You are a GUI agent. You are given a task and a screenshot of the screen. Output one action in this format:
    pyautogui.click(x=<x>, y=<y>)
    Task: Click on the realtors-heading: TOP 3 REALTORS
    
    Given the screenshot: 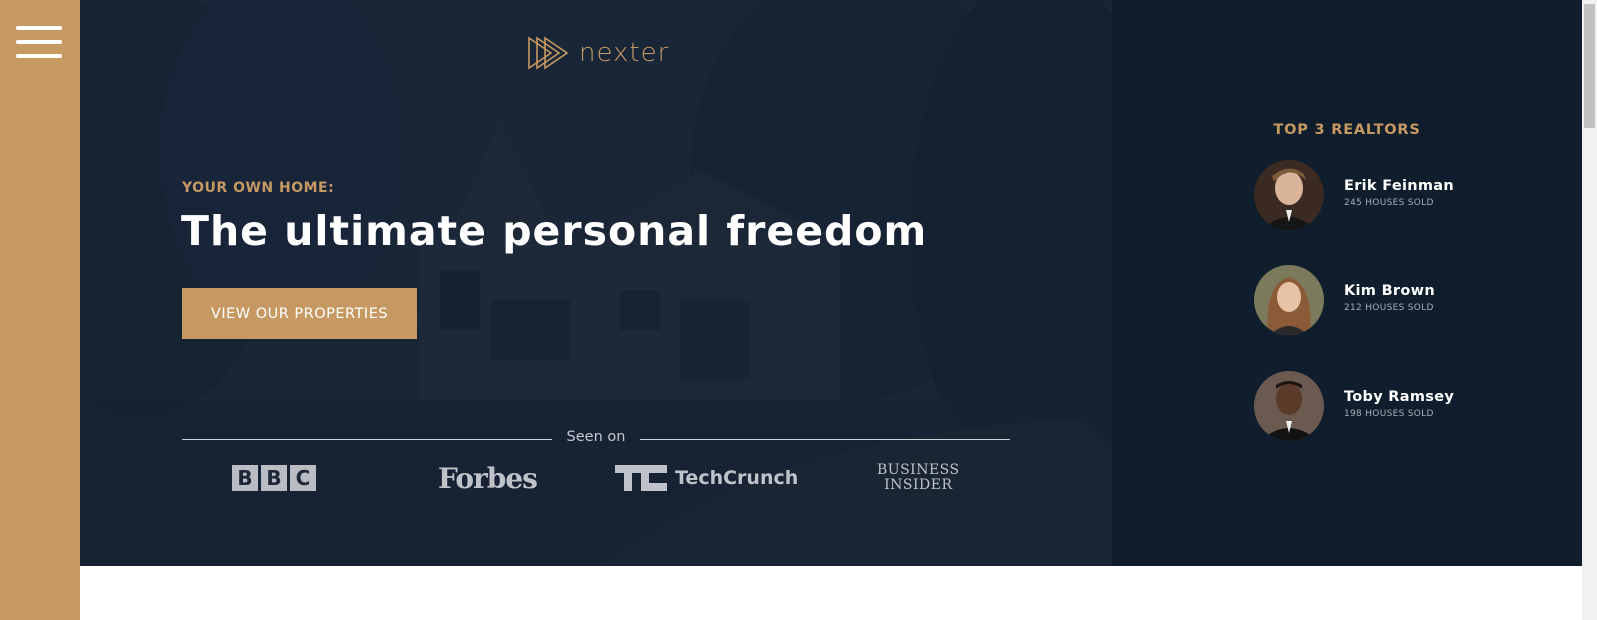 What is the action you would take?
    pyautogui.click(x=1347, y=130)
    